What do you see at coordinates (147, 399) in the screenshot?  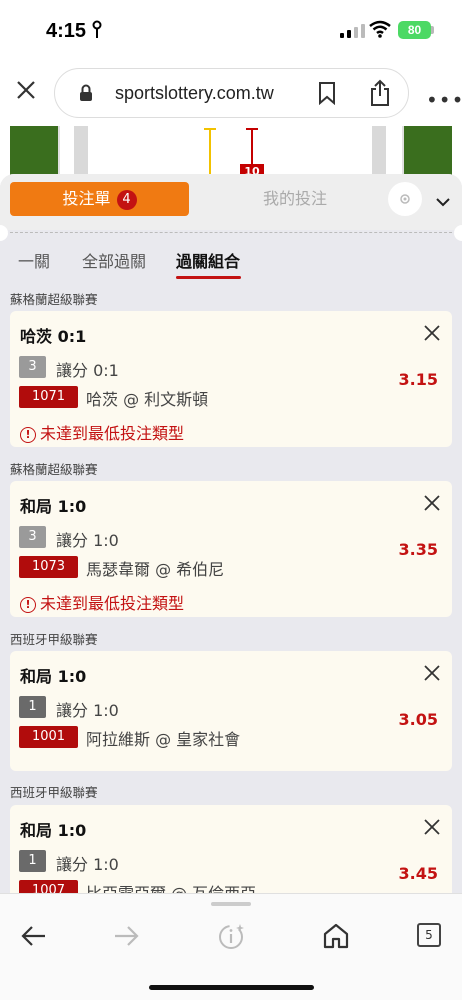 I see `match-teams: 哈茨 @ 利文斯頓` at bounding box center [147, 399].